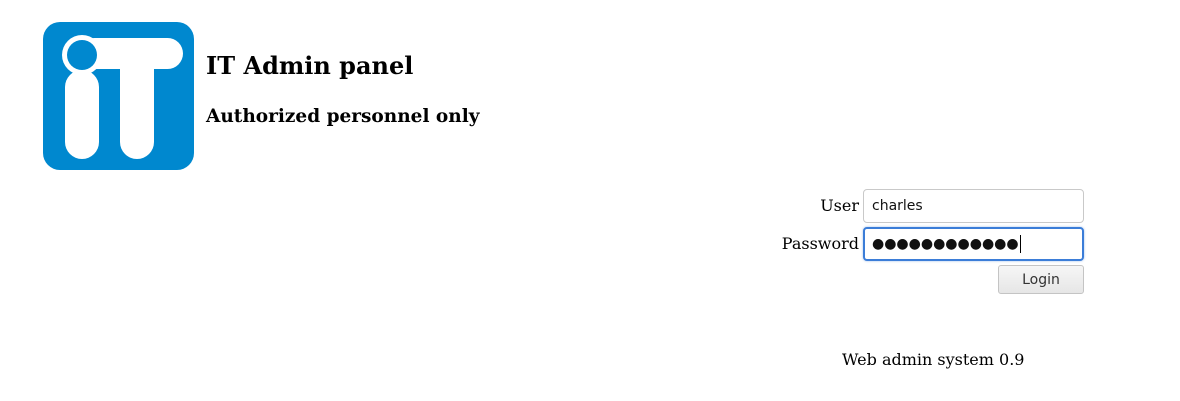 The height and width of the screenshot is (401, 1180). What do you see at coordinates (839, 205) in the screenshot?
I see `user-label: User` at bounding box center [839, 205].